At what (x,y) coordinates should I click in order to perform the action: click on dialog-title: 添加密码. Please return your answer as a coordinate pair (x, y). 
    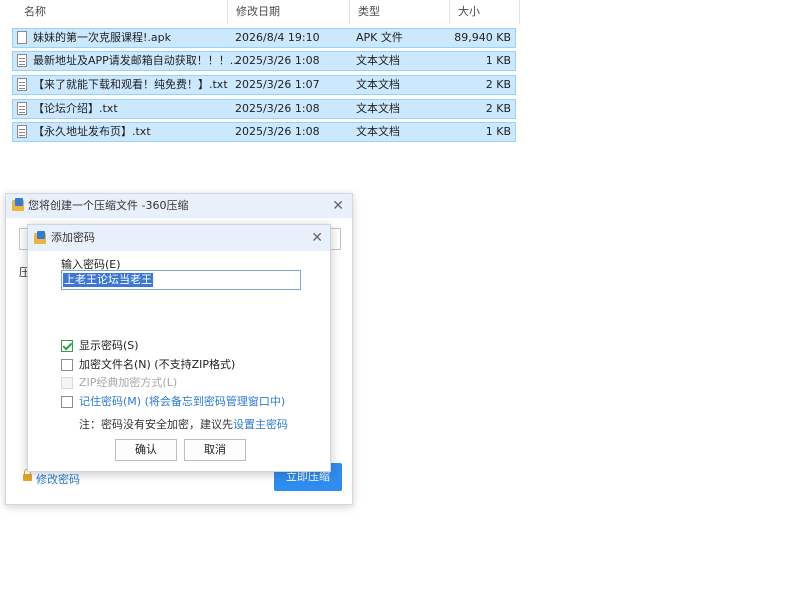
    Looking at the image, I should click on (73, 237).